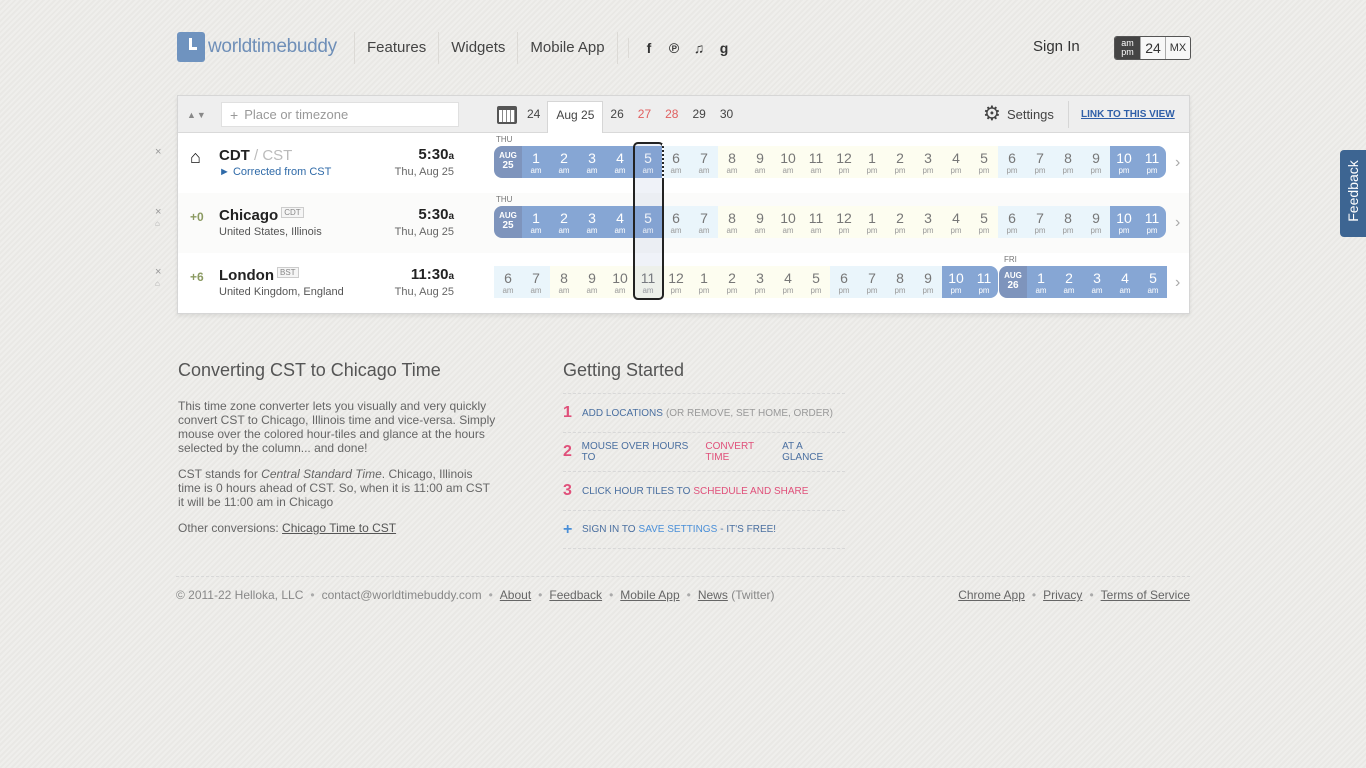  I want to click on feedback-tab: Feedback, so click(1353, 193).